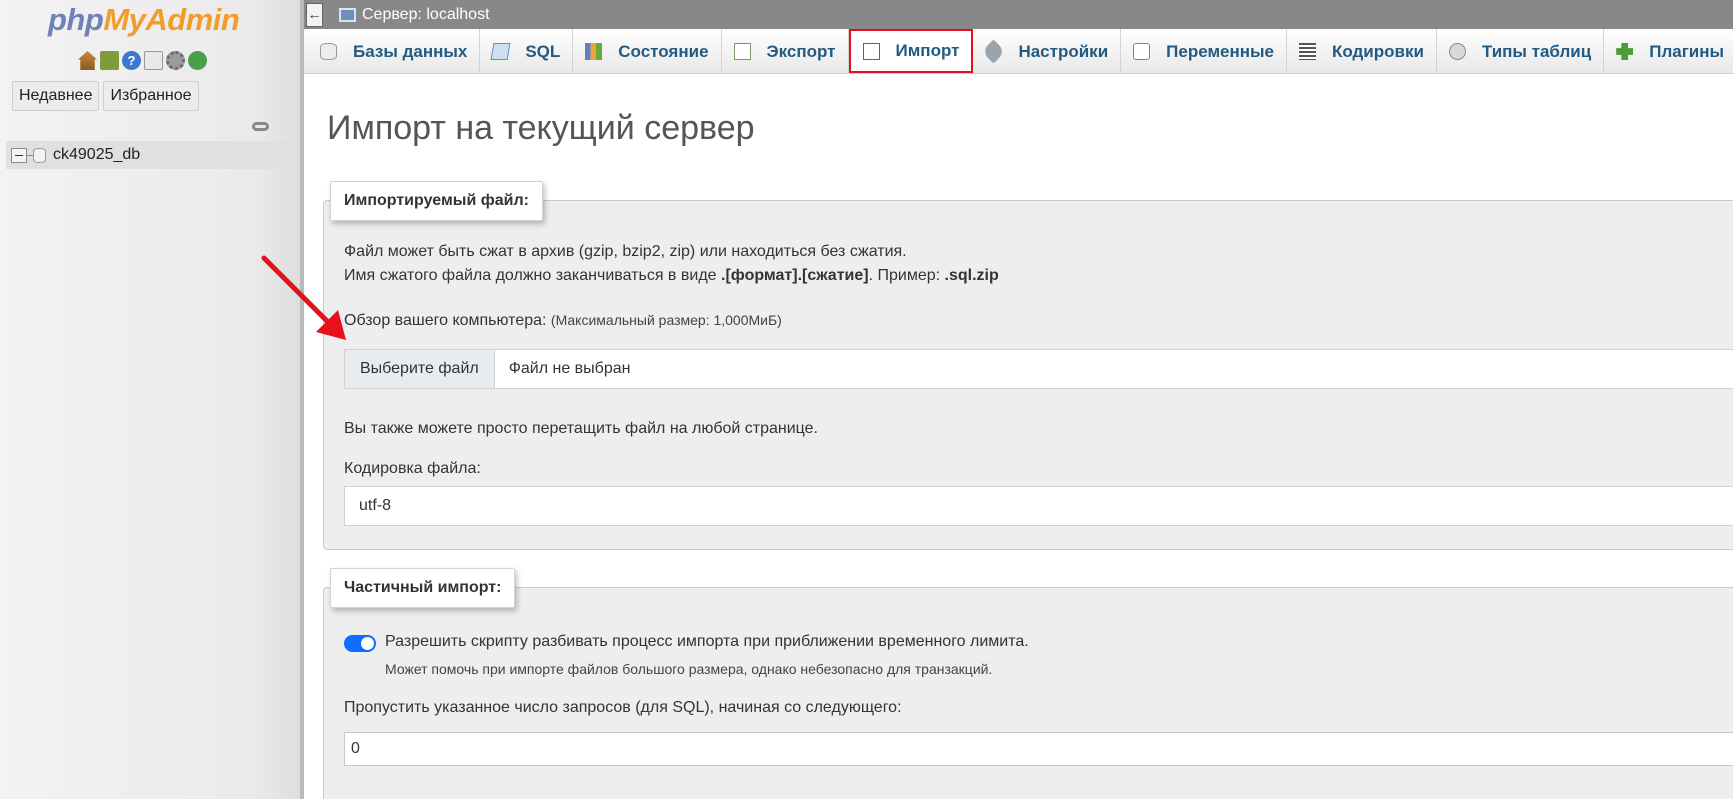  Describe the element at coordinates (426, 15) in the screenshot. I see `server-breadcrumb: Сервер: localhost` at that location.